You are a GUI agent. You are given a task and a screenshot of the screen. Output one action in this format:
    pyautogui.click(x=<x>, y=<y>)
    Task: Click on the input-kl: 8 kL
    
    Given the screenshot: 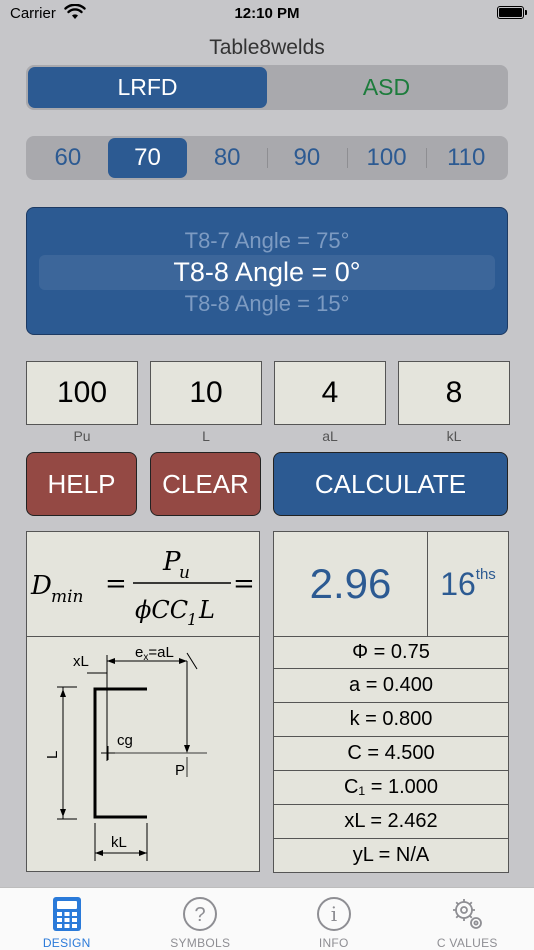 What is the action you would take?
    pyautogui.click(x=454, y=402)
    